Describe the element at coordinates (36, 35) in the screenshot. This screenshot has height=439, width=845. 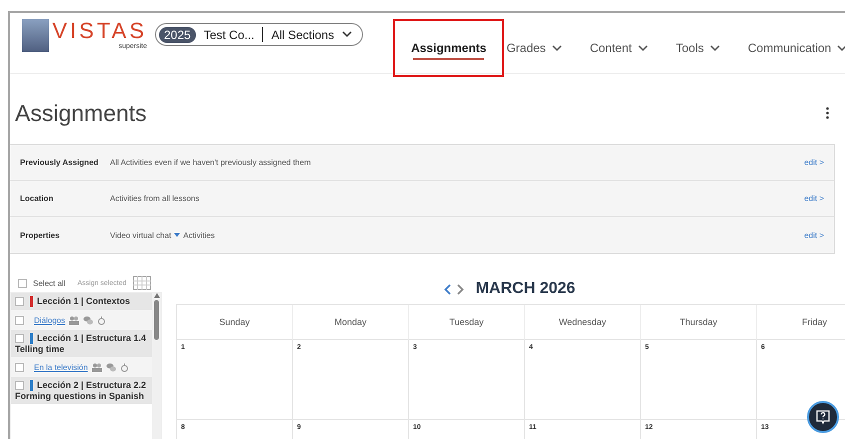
I see `cover-photo-placeholder` at that location.